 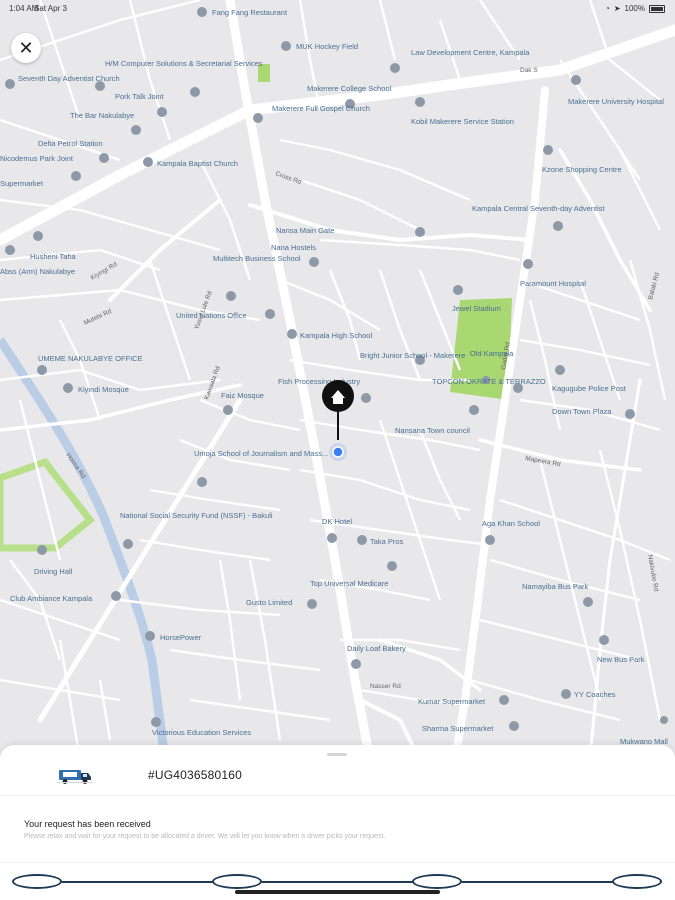 I want to click on battery-percent: 100%, so click(x=634, y=8).